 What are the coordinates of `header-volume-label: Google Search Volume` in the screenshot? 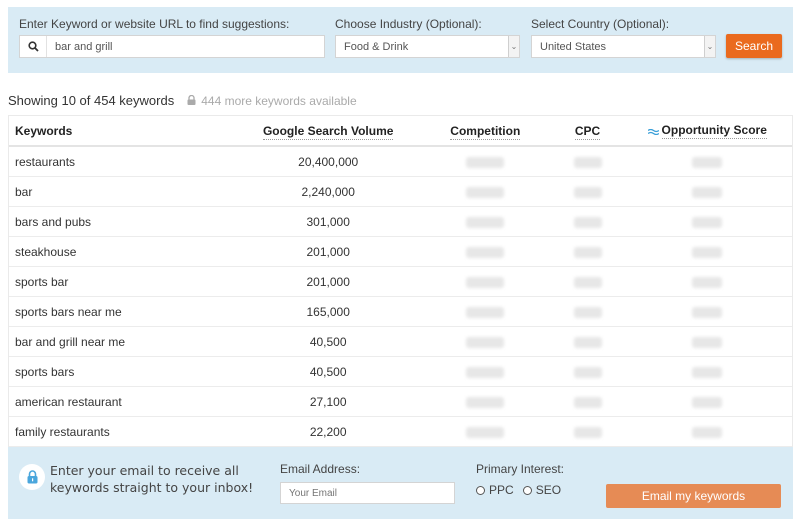 It's located at (328, 131).